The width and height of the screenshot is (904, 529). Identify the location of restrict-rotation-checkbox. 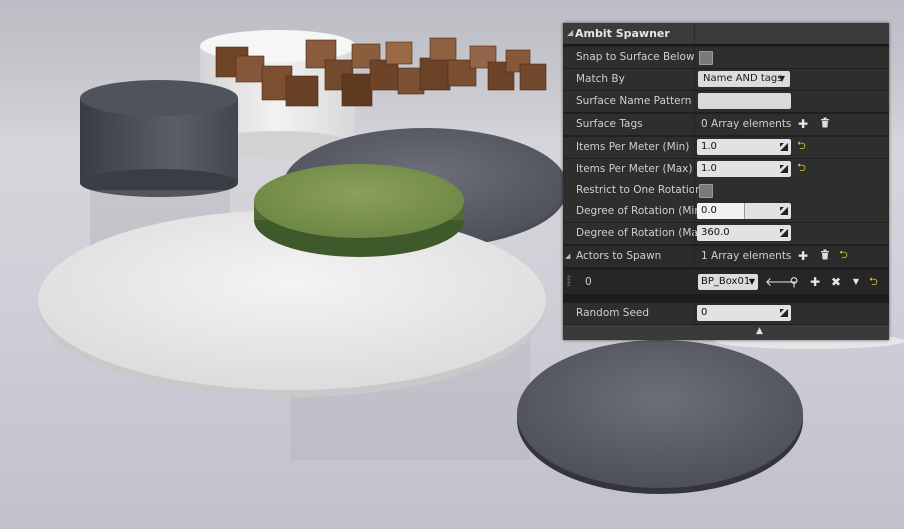
(706, 191).